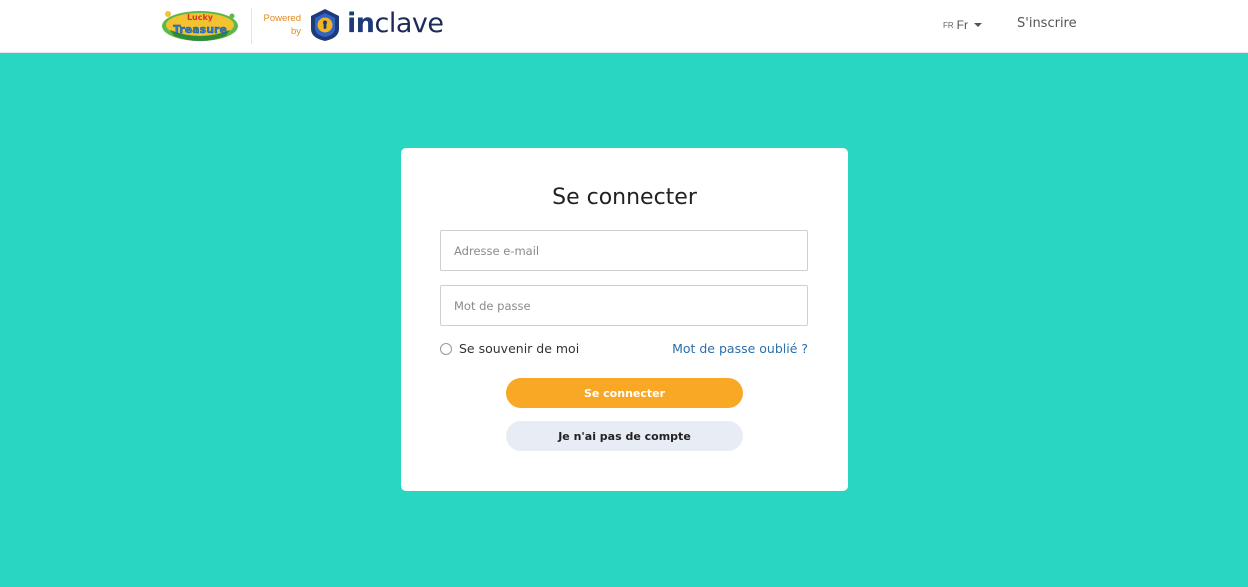 Image resolution: width=1248 pixels, height=587 pixels. What do you see at coordinates (519, 348) in the screenshot?
I see `remember-me-label: Se souvenir de moi` at bounding box center [519, 348].